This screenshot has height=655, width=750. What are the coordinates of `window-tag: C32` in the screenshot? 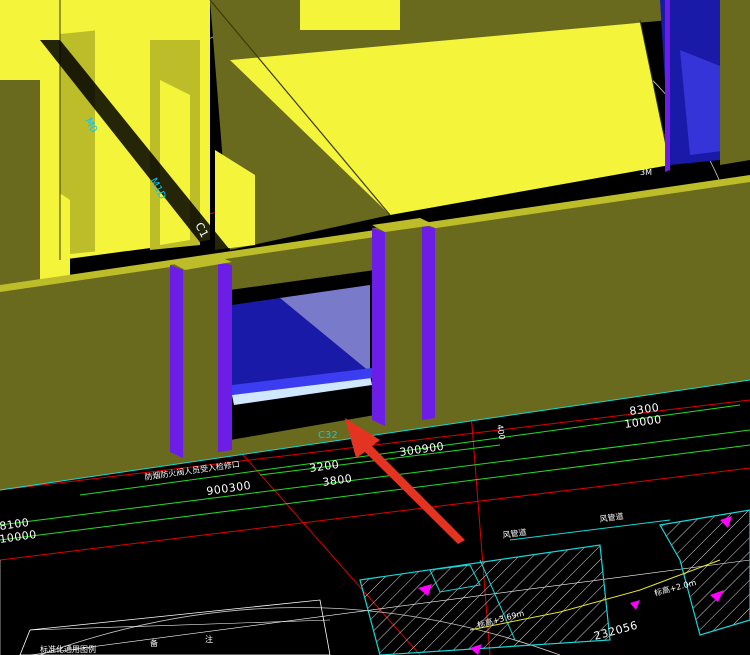 It's located at (328, 435).